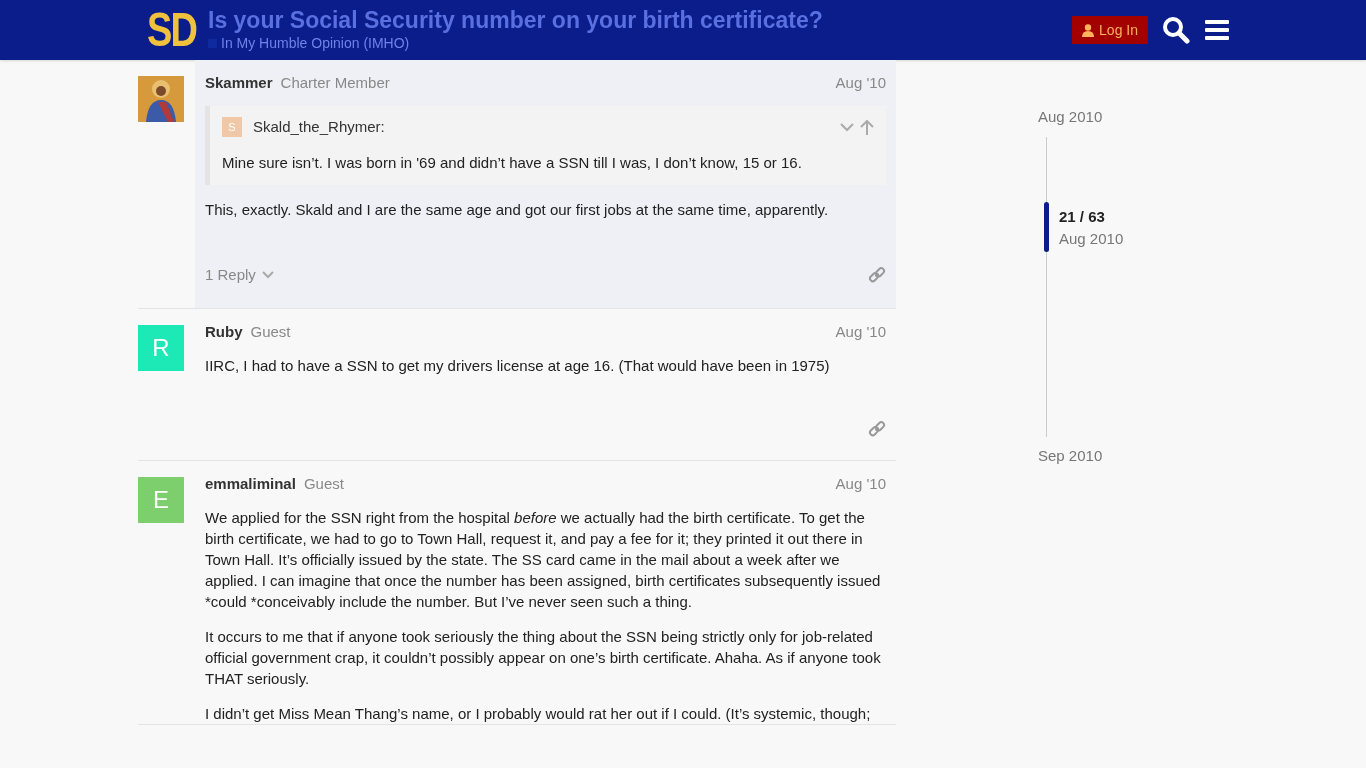 The image size is (1366, 768). I want to click on timeline-handle, so click(1046, 226).